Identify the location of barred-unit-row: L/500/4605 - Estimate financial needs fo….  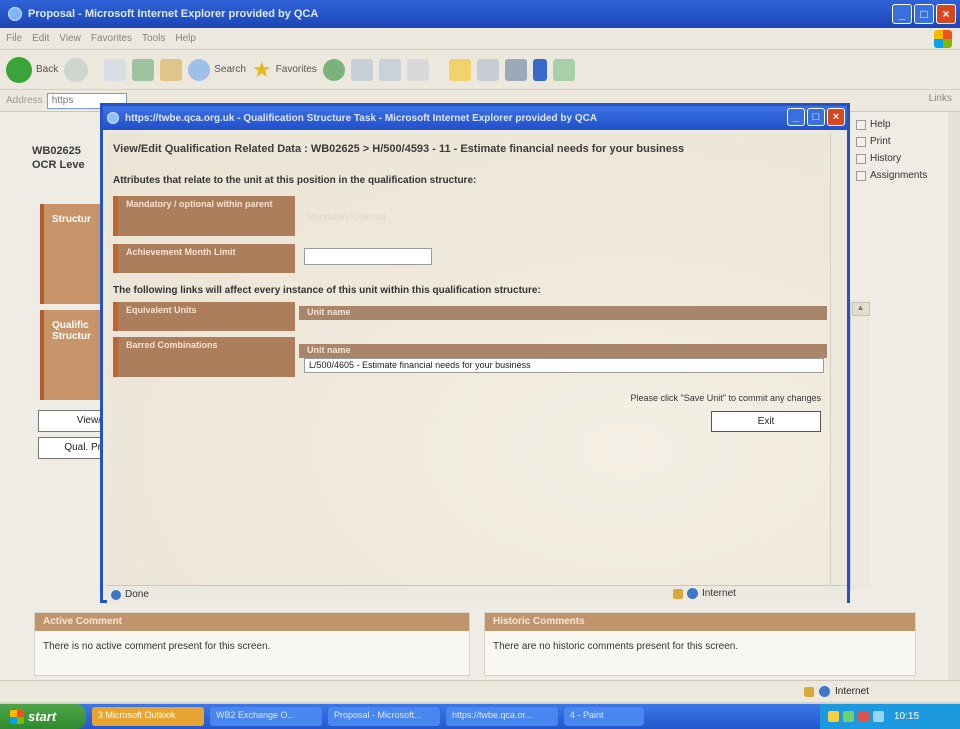
(564, 365).